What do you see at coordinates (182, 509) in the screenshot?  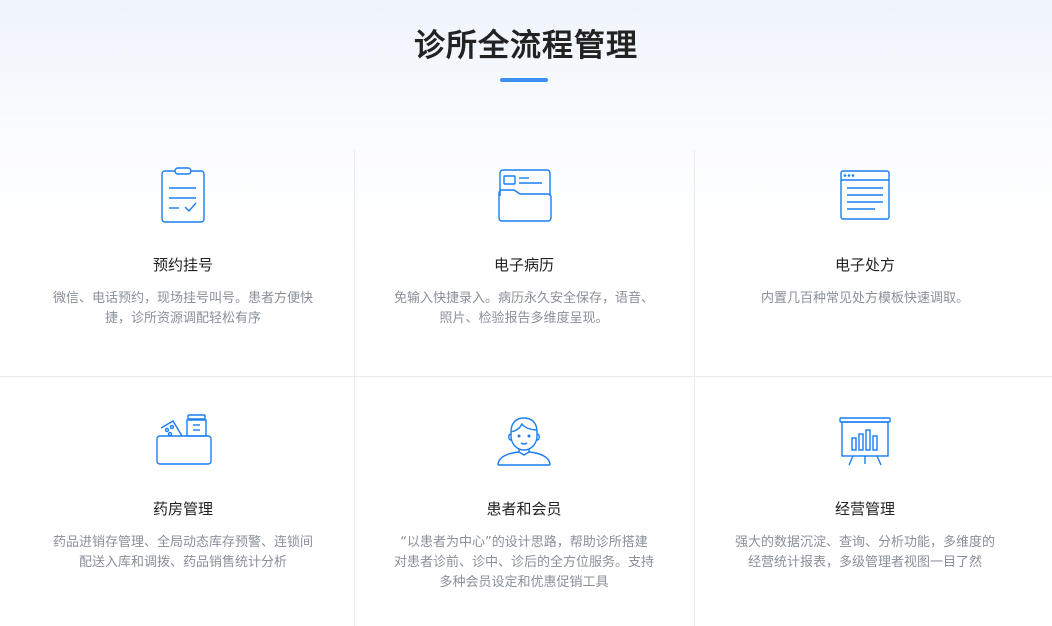 I see `feature-title: 药房管理` at bounding box center [182, 509].